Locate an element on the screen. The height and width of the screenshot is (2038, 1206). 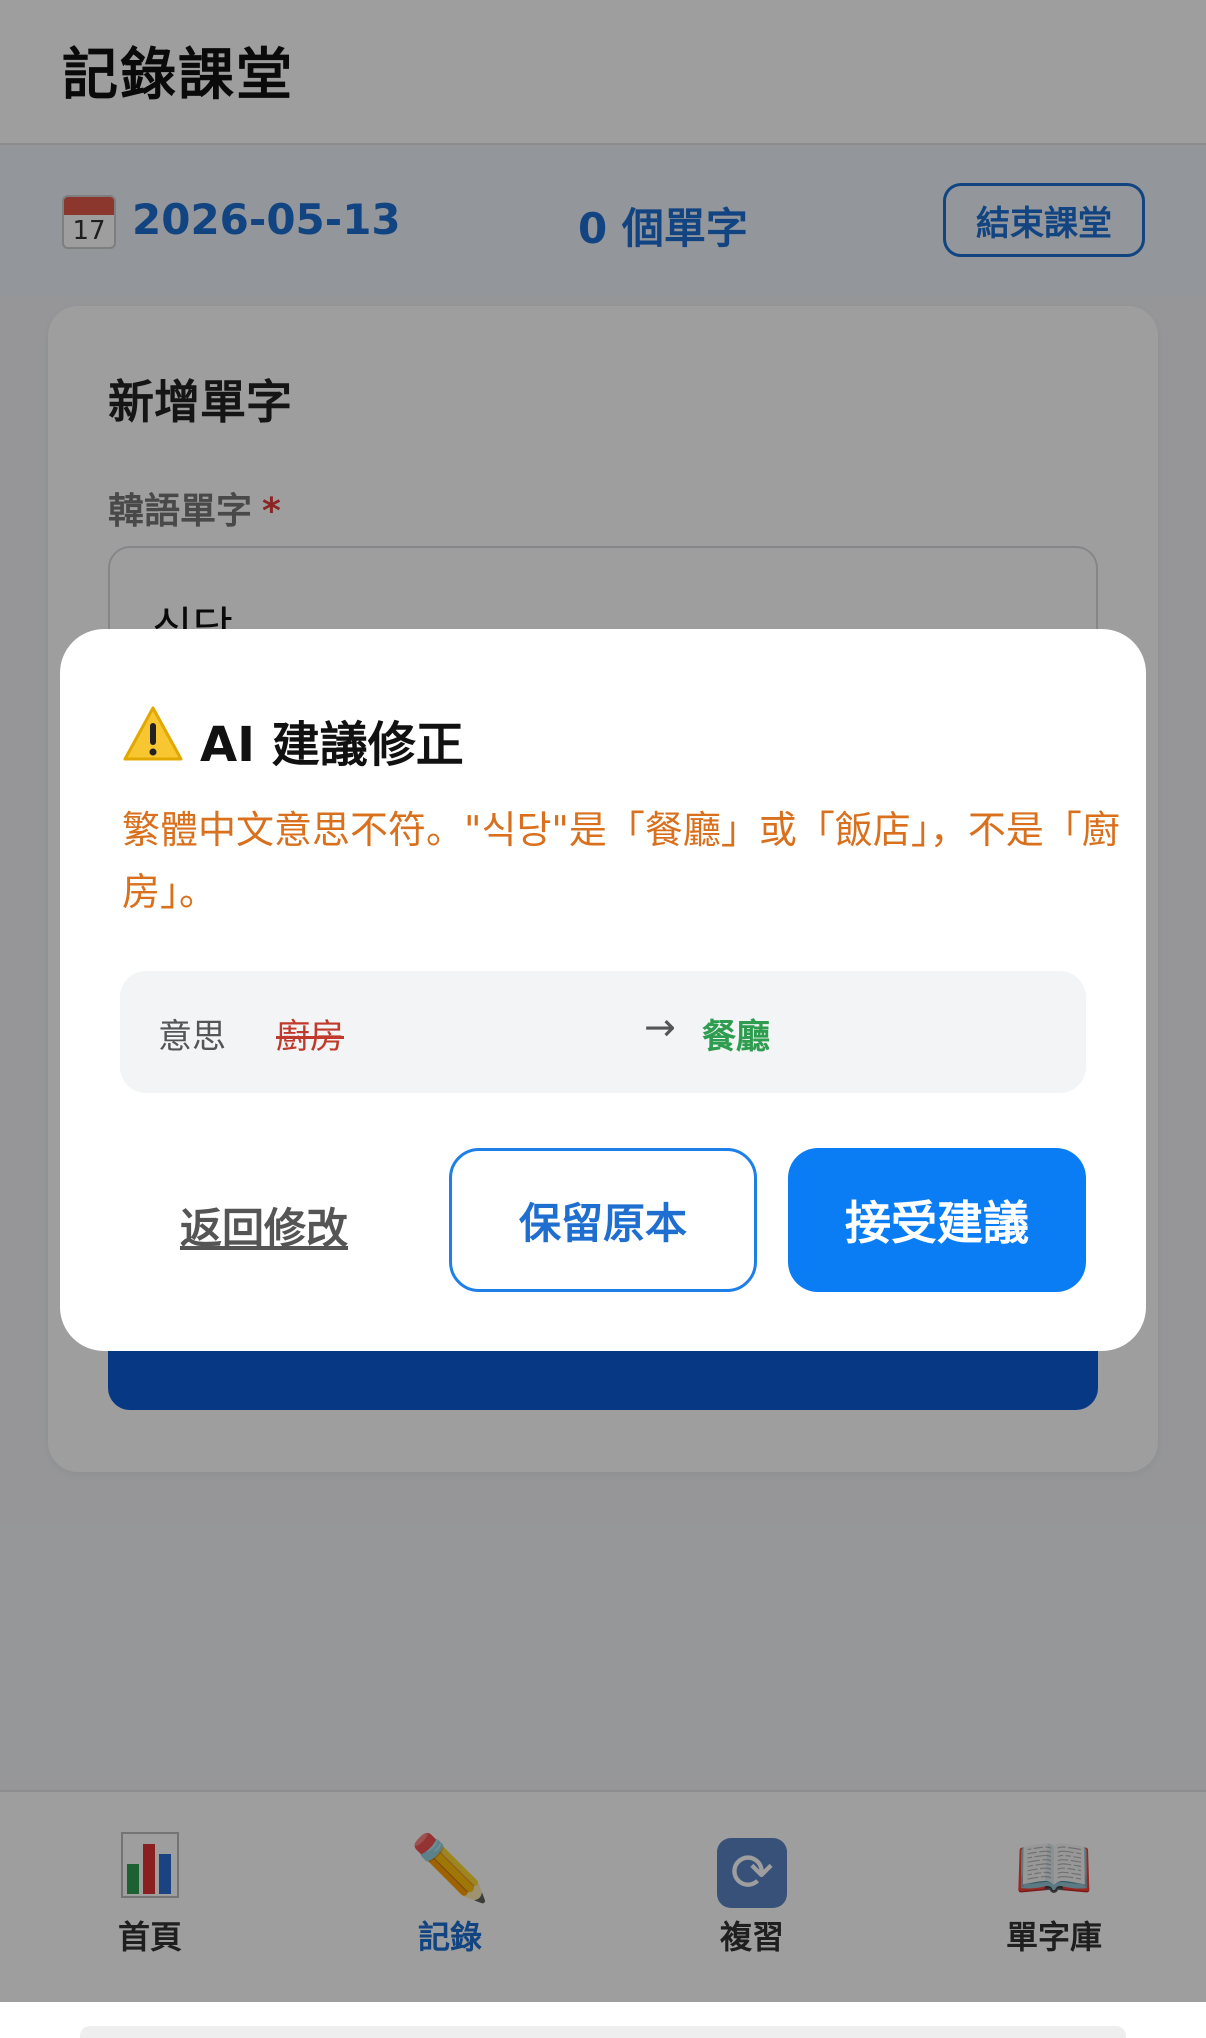
bottom-safe-area is located at coordinates (603, 2020).